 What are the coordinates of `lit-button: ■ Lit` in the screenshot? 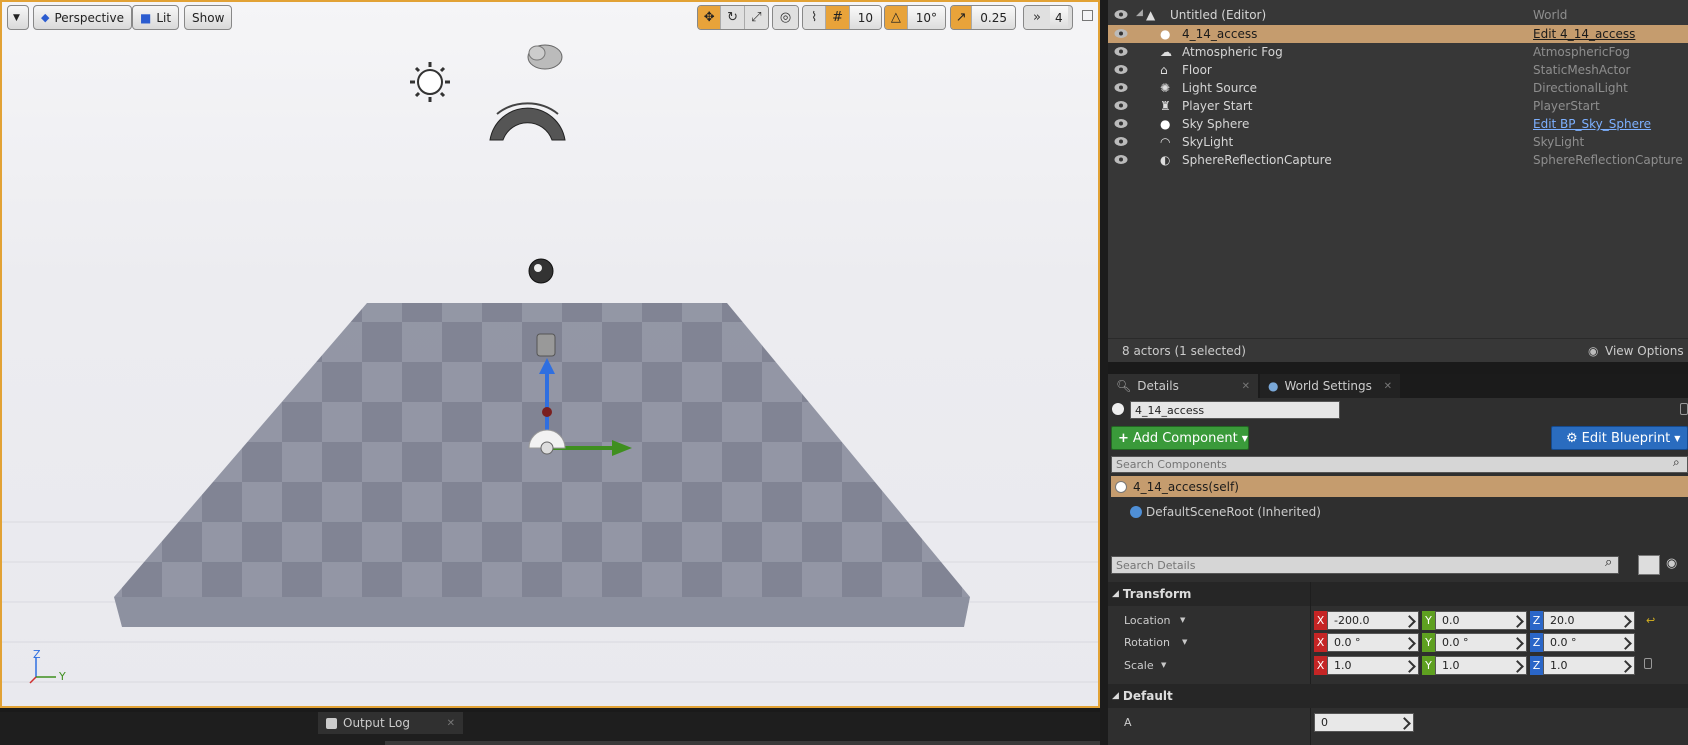 It's located at (156, 17).